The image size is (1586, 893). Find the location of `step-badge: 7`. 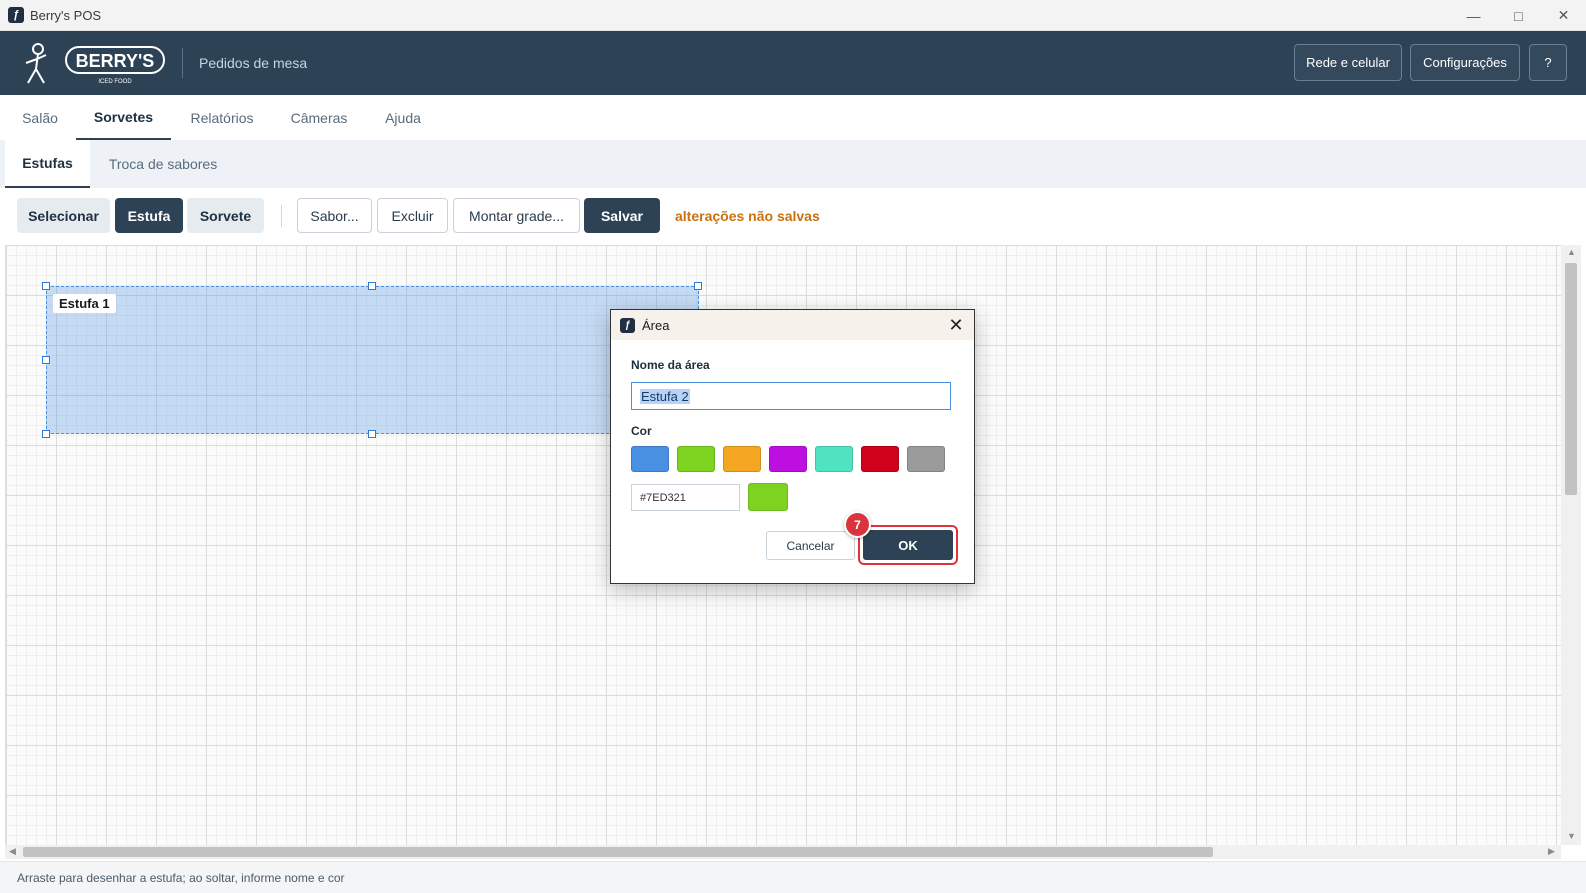

step-badge: 7 is located at coordinates (857, 524).